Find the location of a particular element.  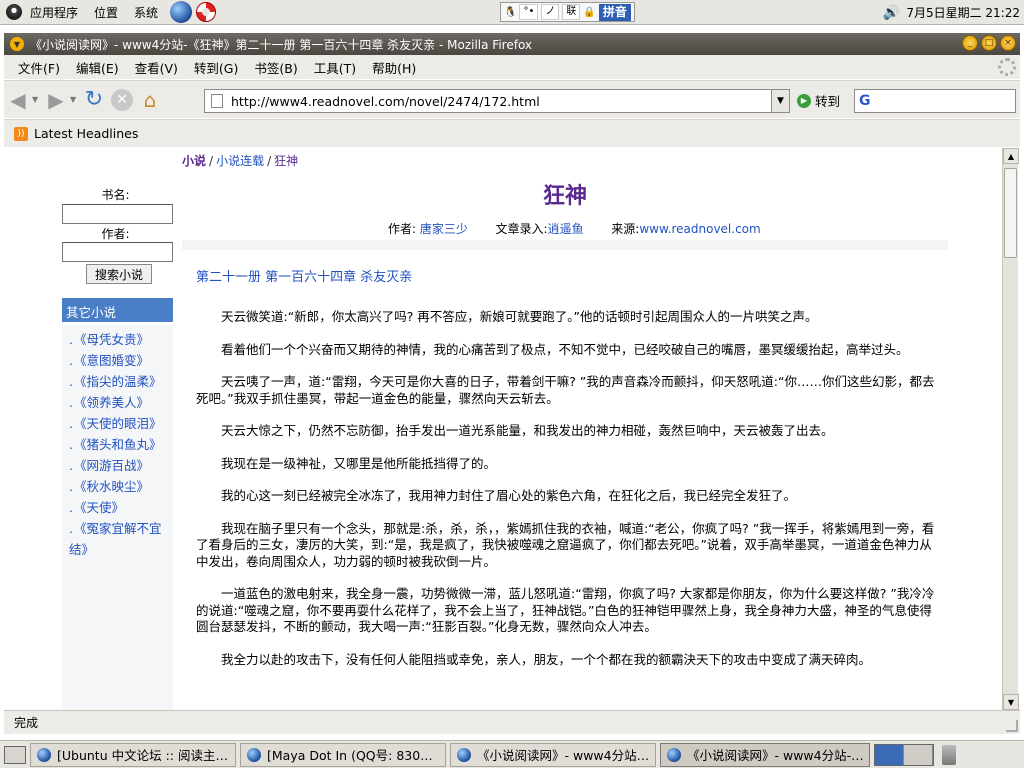

list-item: .《猪头和鱼丸》 is located at coordinates (121, 444).